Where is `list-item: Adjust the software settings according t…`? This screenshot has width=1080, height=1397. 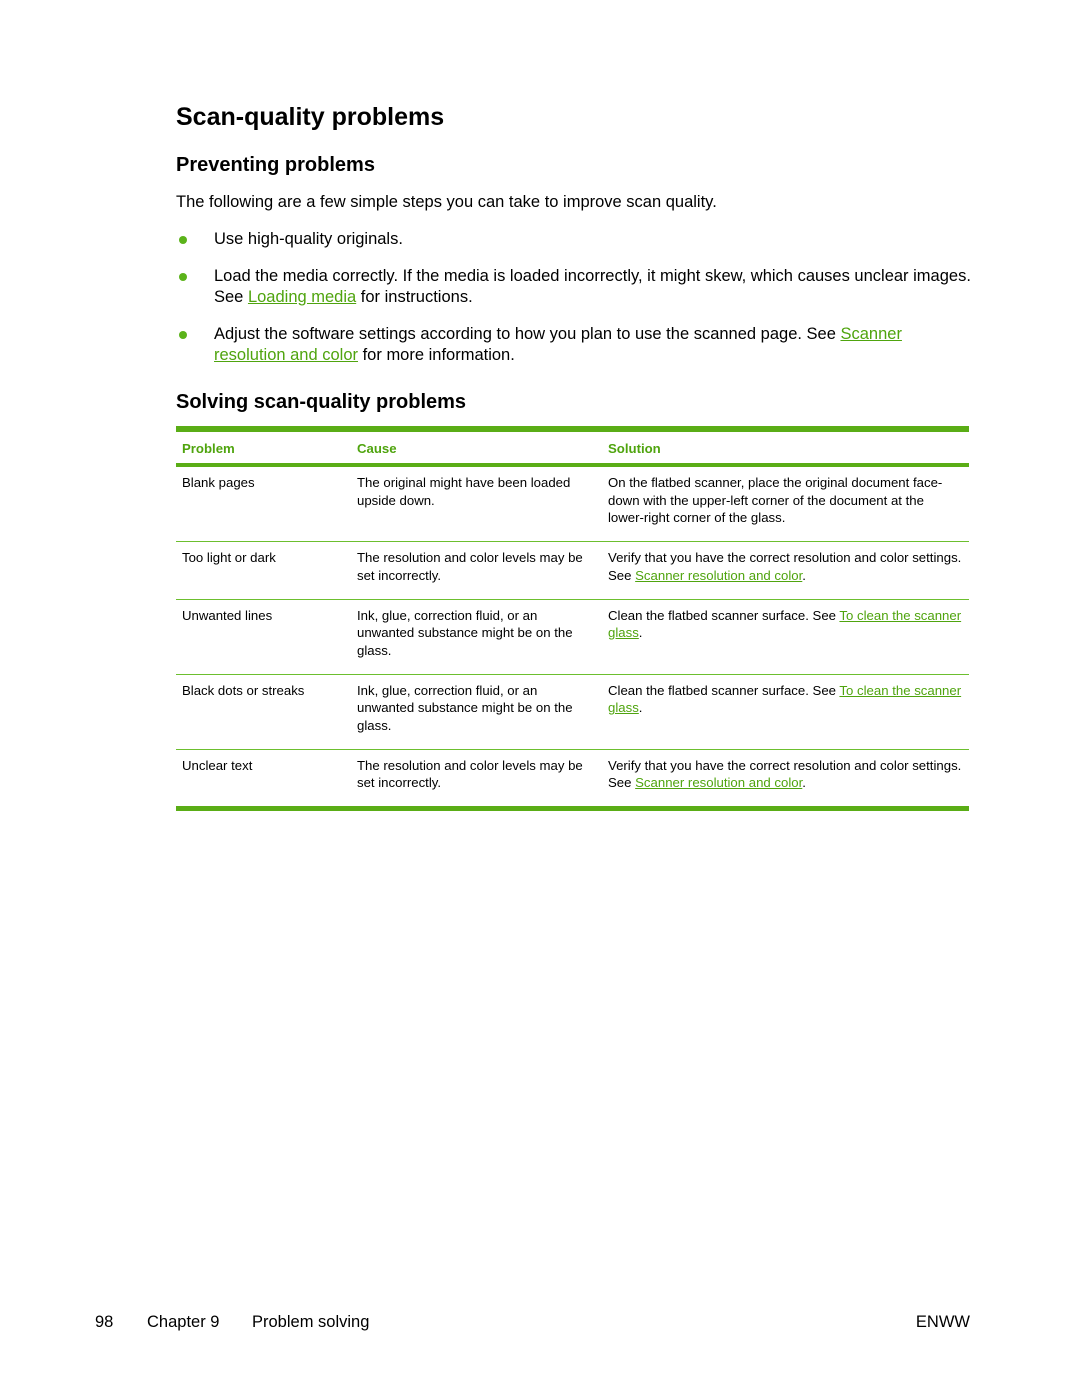
list-item: Adjust the software settings according t… is located at coordinates (576, 345).